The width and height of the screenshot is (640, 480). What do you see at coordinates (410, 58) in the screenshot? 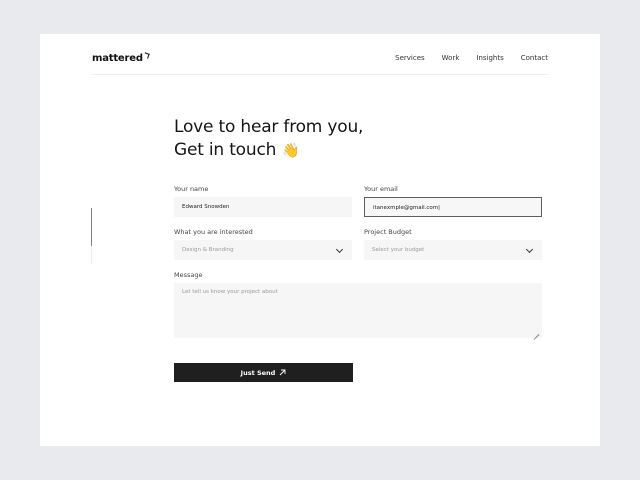
I see `nav-item-services: Services` at bounding box center [410, 58].